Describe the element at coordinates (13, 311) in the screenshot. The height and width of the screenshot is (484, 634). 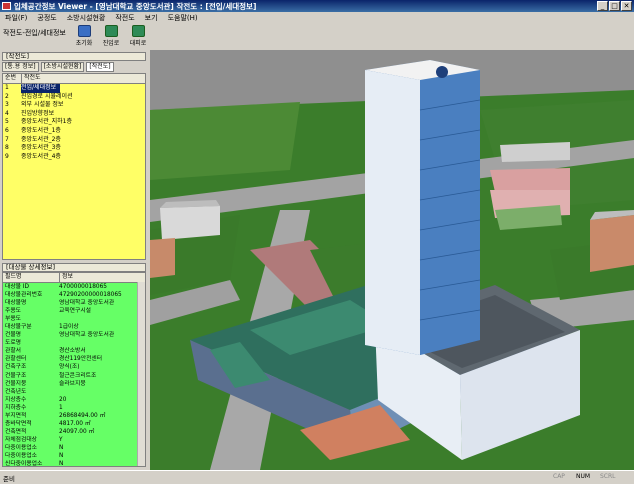
I see `field-name: 주용도` at that location.